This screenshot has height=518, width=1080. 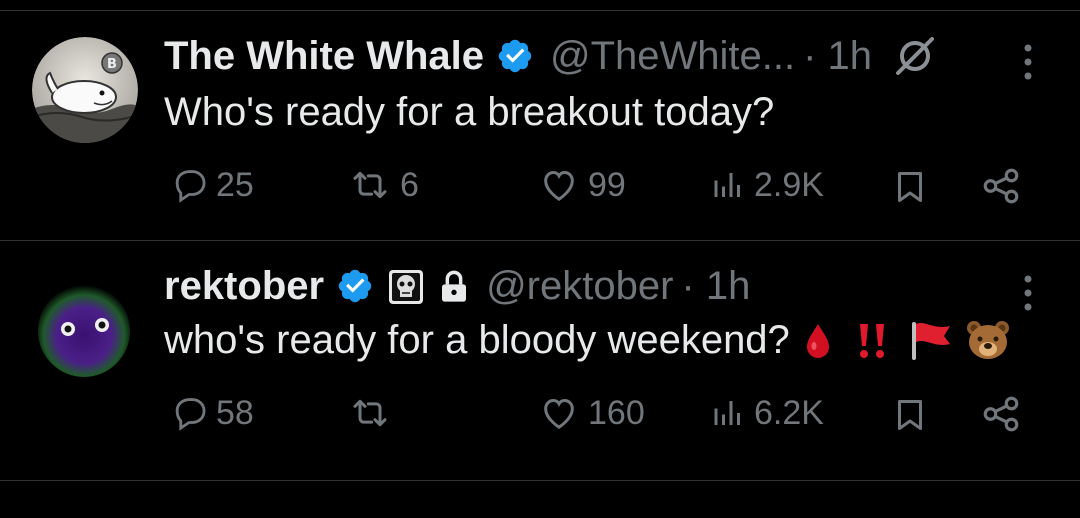 What do you see at coordinates (477, 340) in the screenshot?
I see `tweet-text-content: who's ready for a bloody weekend?` at bounding box center [477, 340].